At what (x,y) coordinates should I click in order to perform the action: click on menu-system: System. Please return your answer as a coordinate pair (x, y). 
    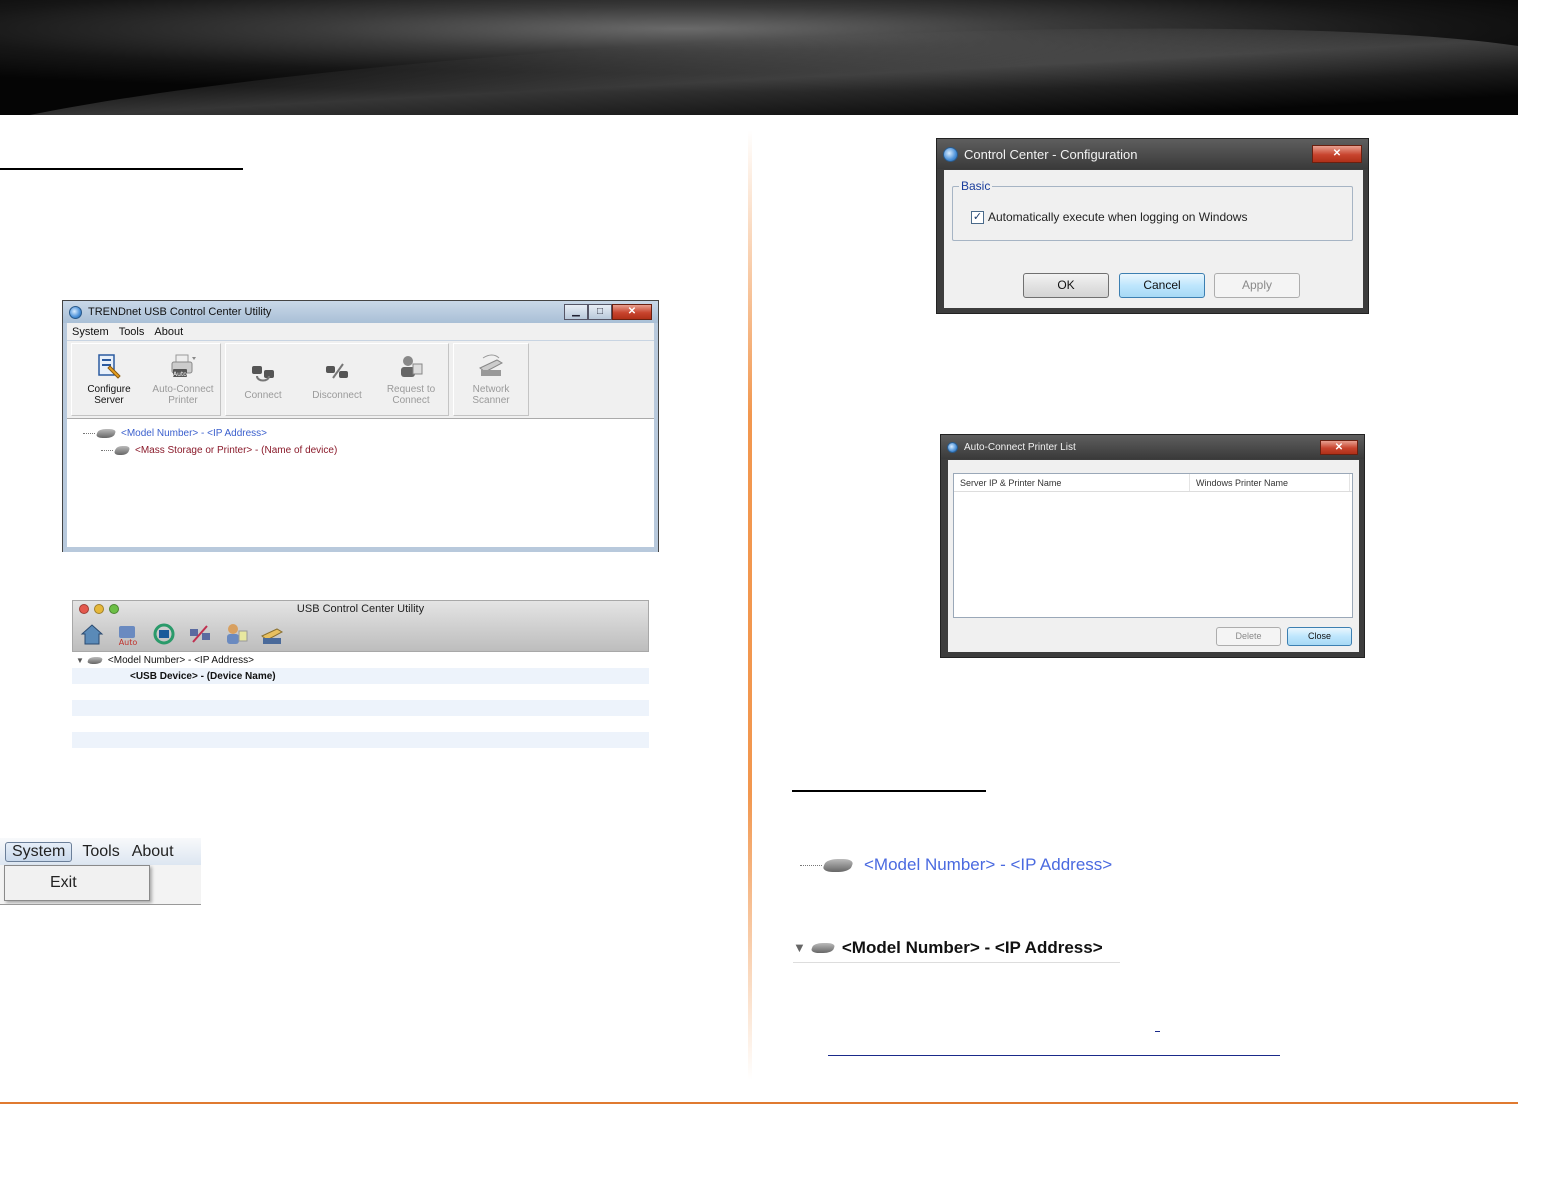
    Looking at the image, I should click on (90, 332).